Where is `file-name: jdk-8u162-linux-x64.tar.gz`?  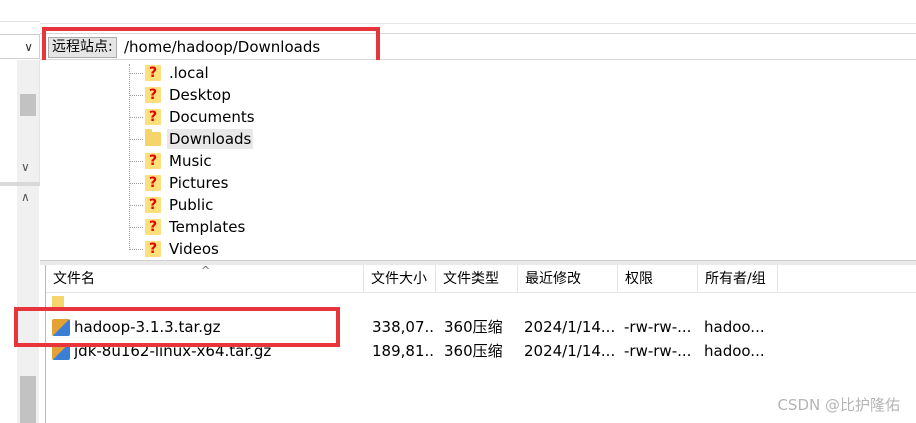
file-name: jdk-8u162-linux-x64.tar.gz is located at coordinates (173, 351).